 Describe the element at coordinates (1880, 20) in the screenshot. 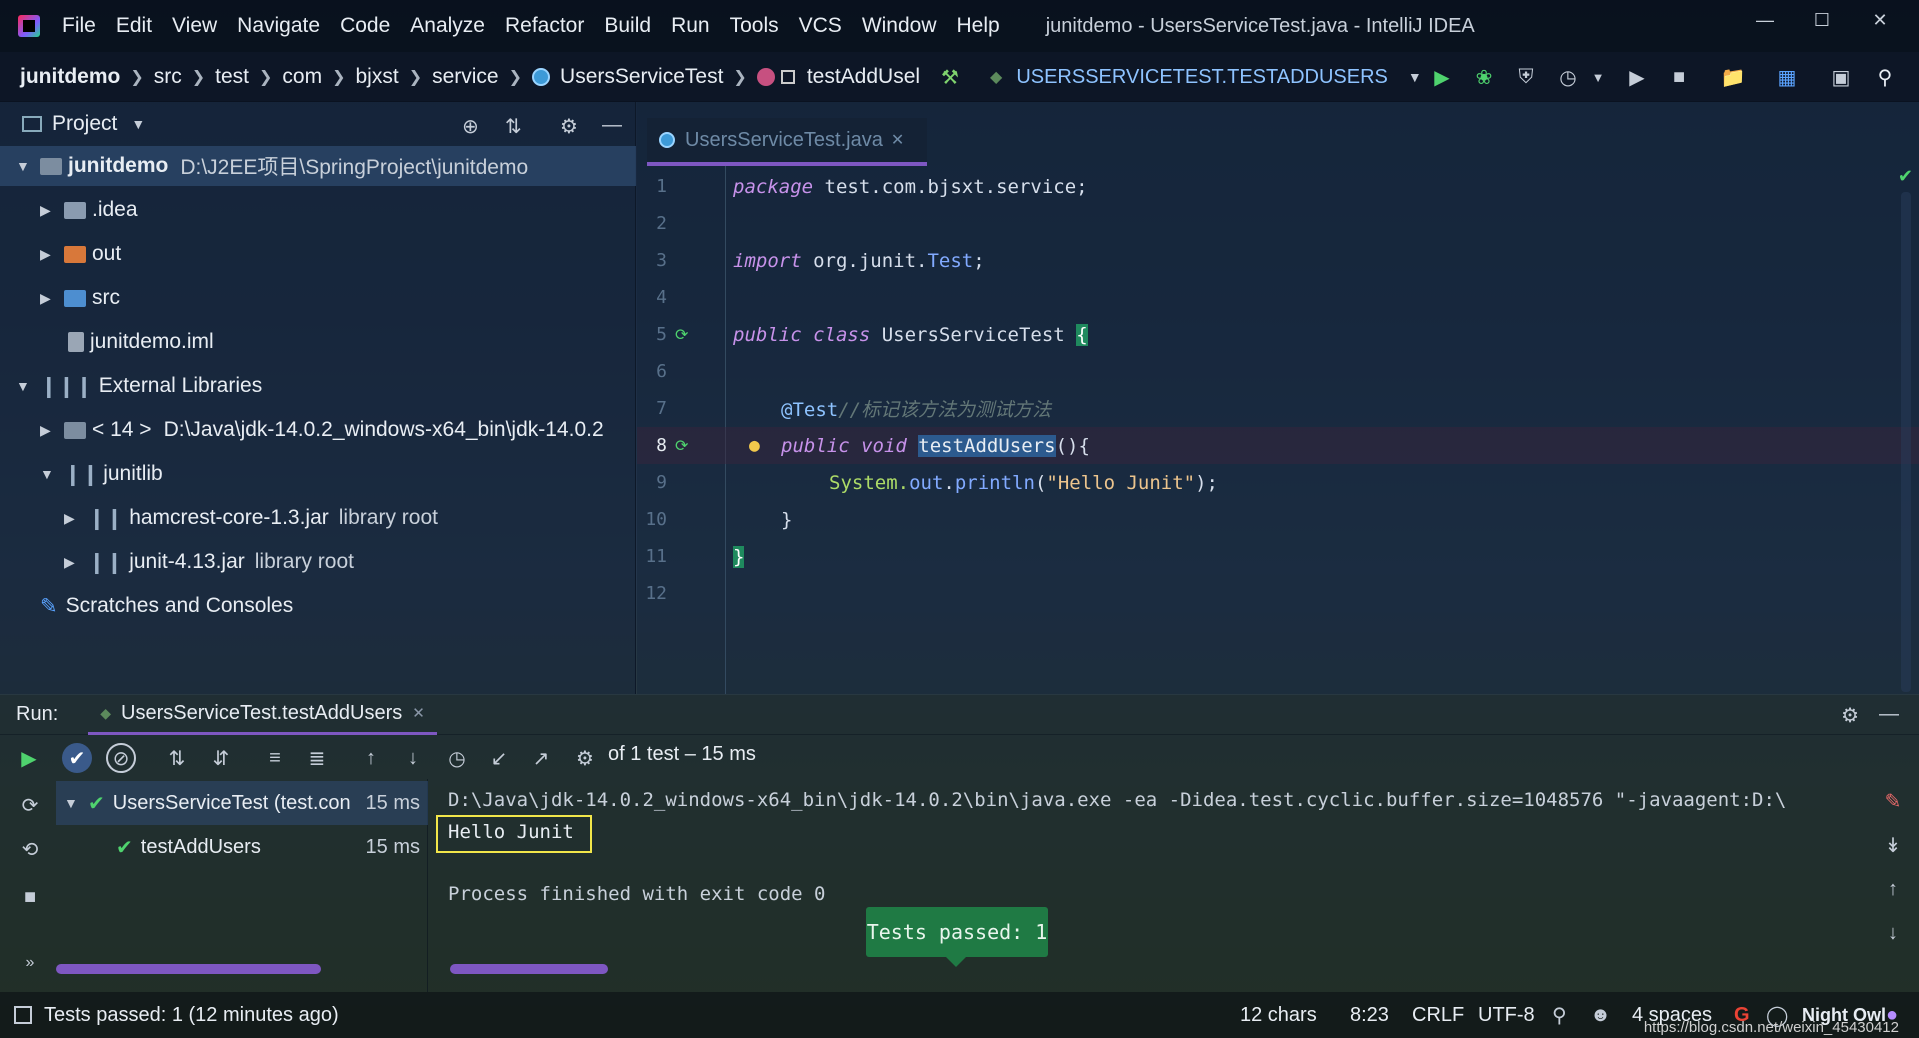

I see `close-icon: ✕` at that location.